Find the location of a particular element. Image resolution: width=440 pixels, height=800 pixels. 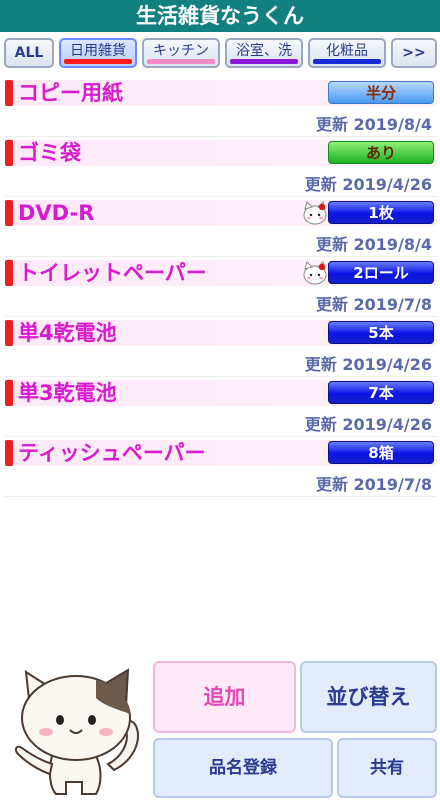

add-button: 追加 is located at coordinates (224, 697).